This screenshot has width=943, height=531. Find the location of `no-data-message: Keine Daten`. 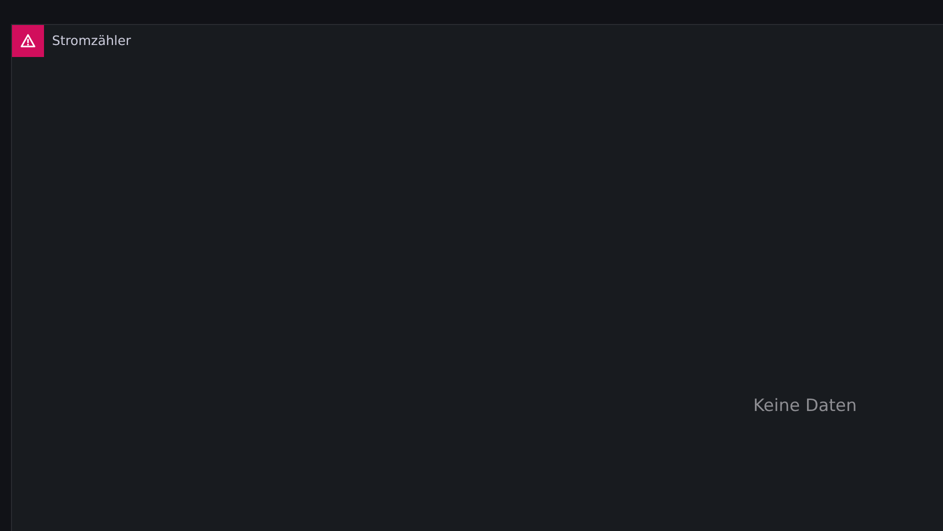

no-data-message: Keine Daten is located at coordinates (805, 406).